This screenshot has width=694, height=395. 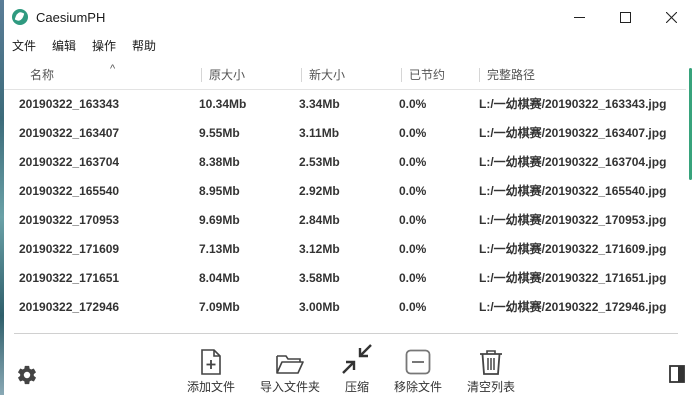 What do you see at coordinates (219, 249) in the screenshot?
I see `cell-original-size: 7.13Mb` at bounding box center [219, 249].